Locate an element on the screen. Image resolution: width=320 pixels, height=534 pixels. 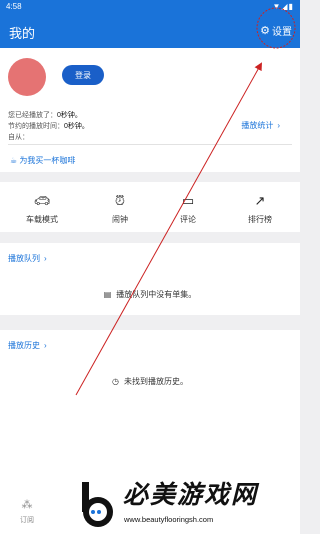
coffee-cup-icon: ☕ is located at coordinates (14, 160).